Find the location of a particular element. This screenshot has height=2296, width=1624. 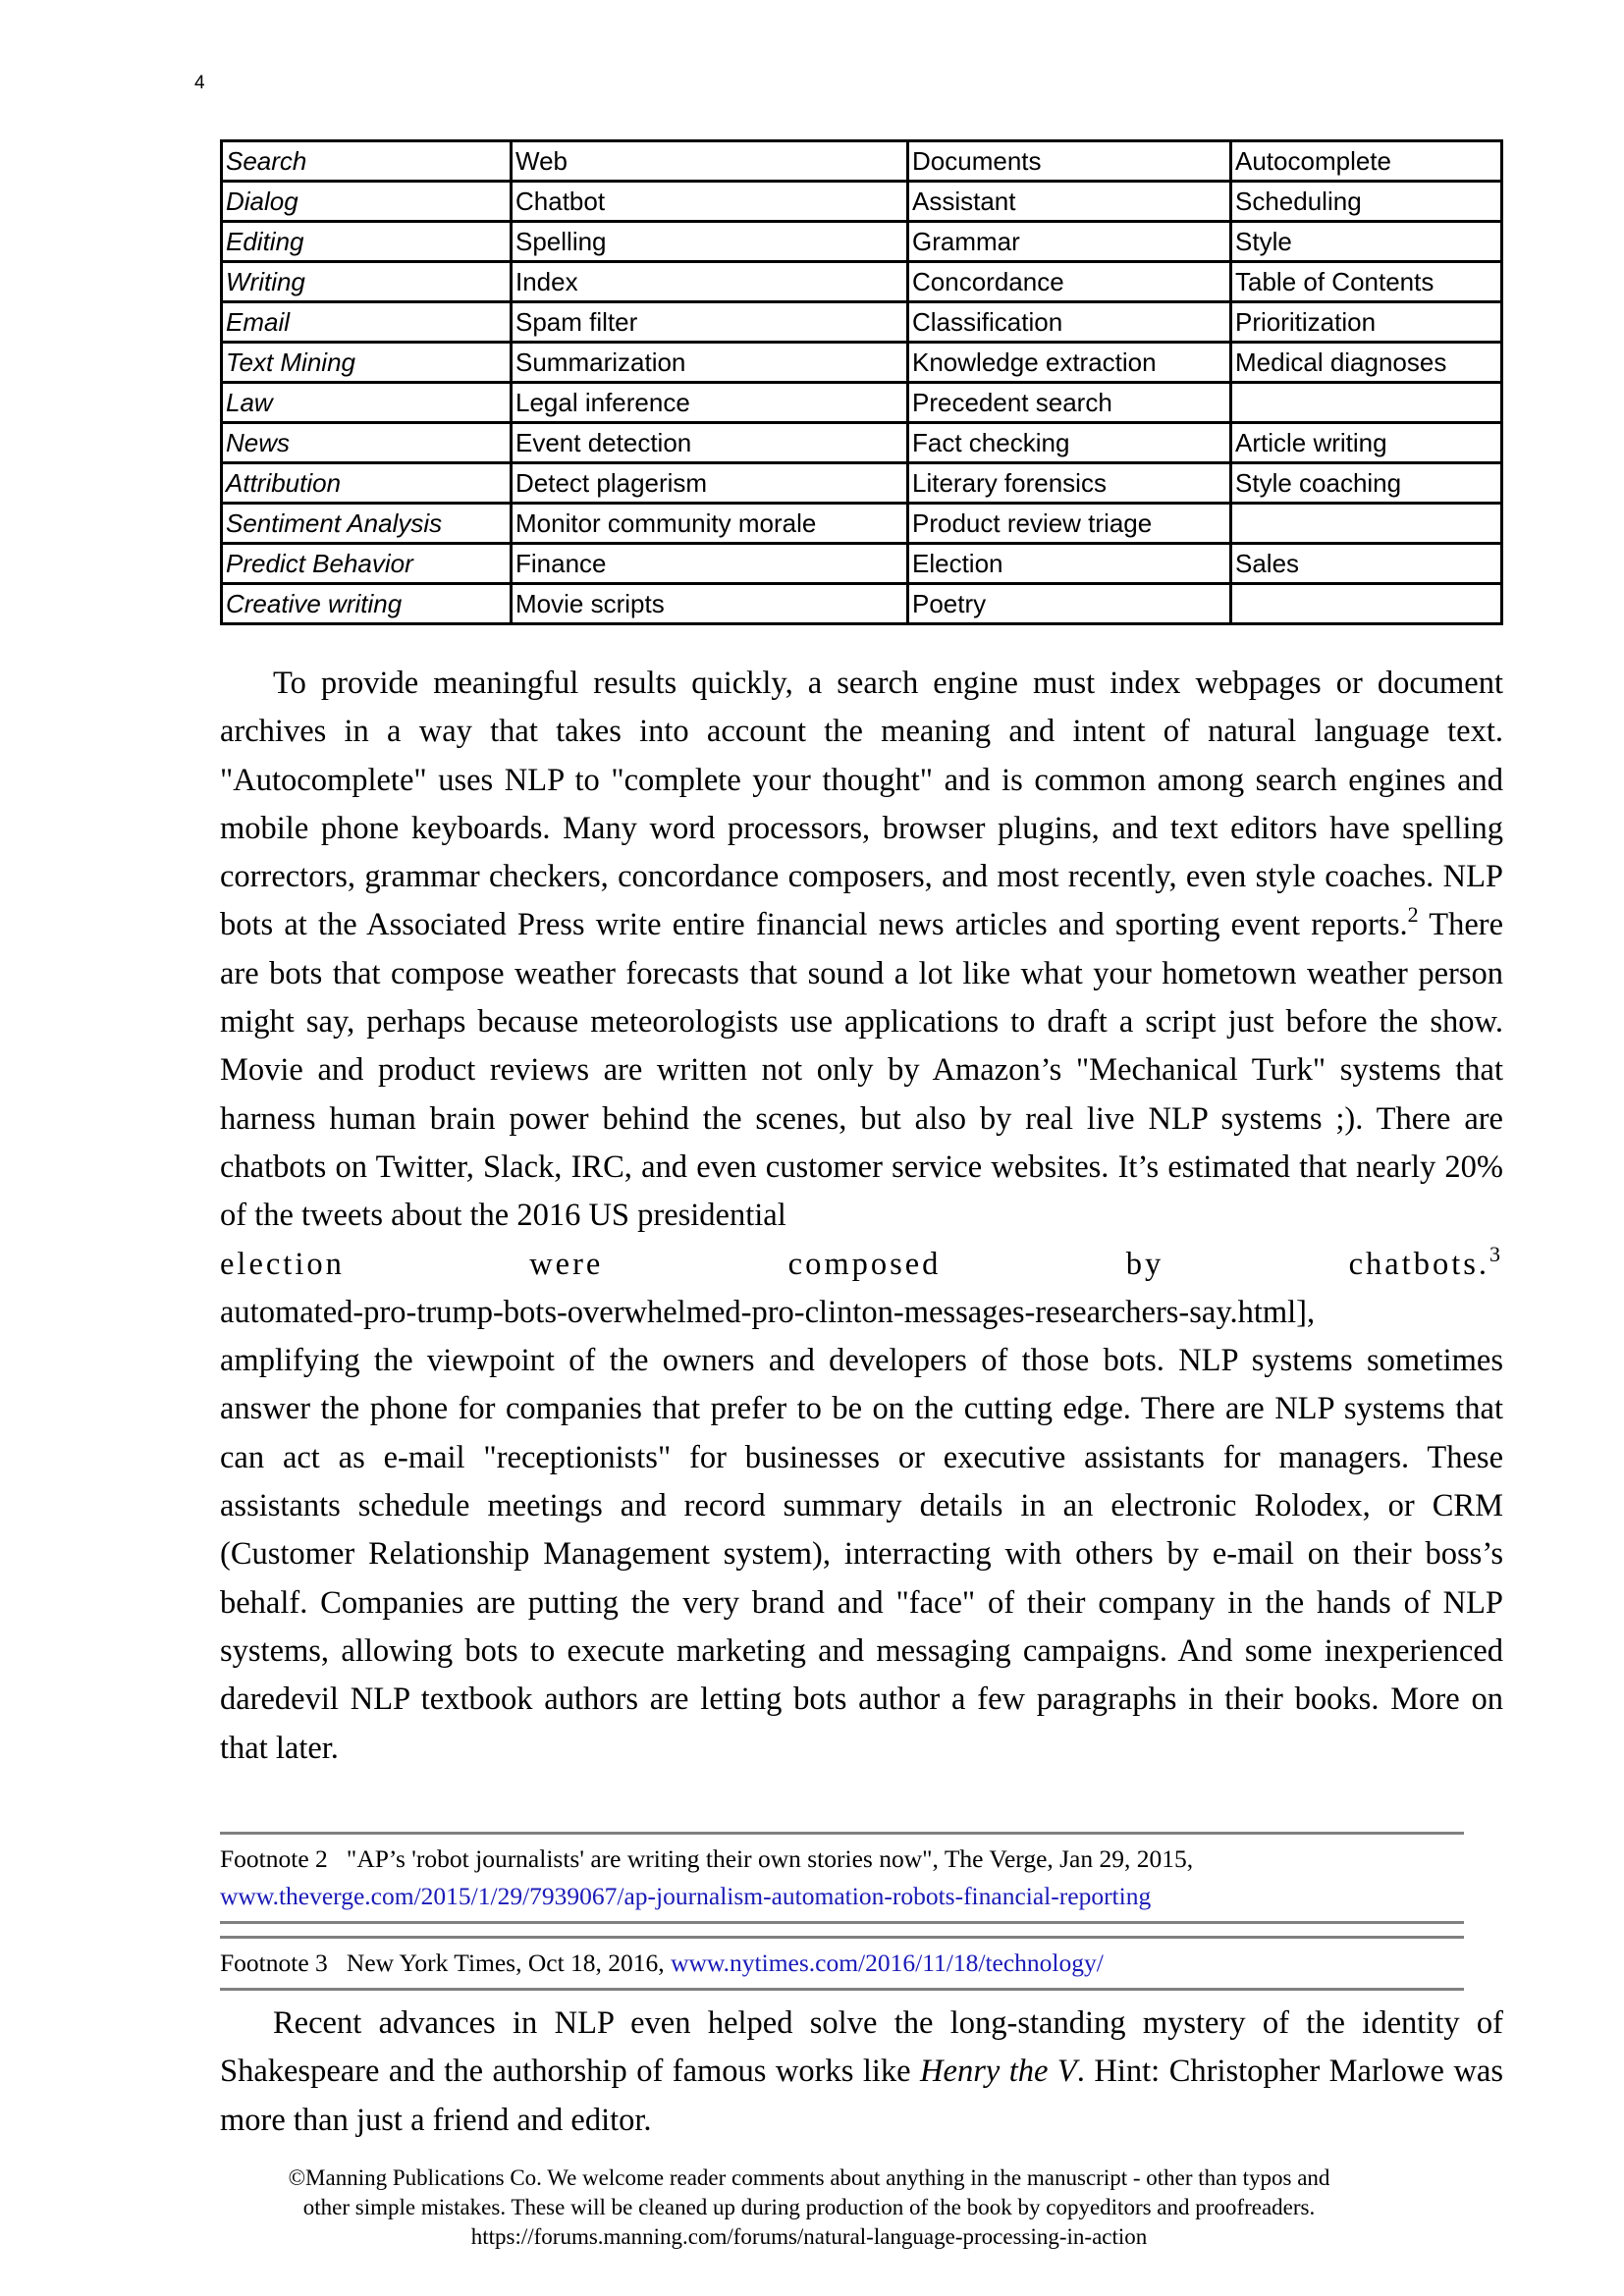

application-cell: Prioritization is located at coordinates (1366, 322).